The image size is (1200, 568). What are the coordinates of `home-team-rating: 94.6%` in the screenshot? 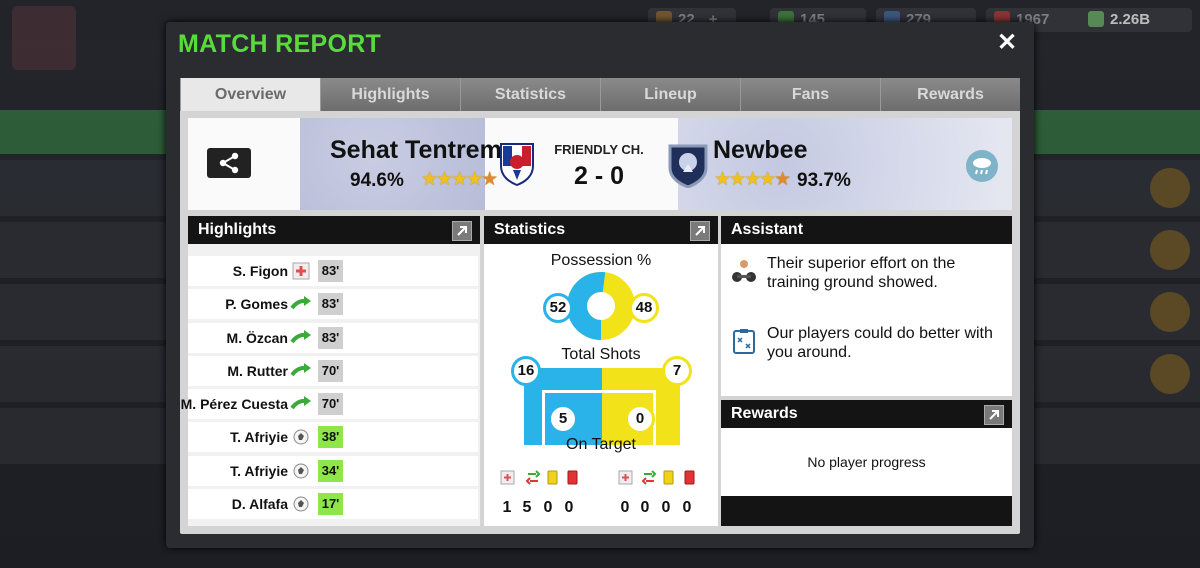 It's located at (377, 180).